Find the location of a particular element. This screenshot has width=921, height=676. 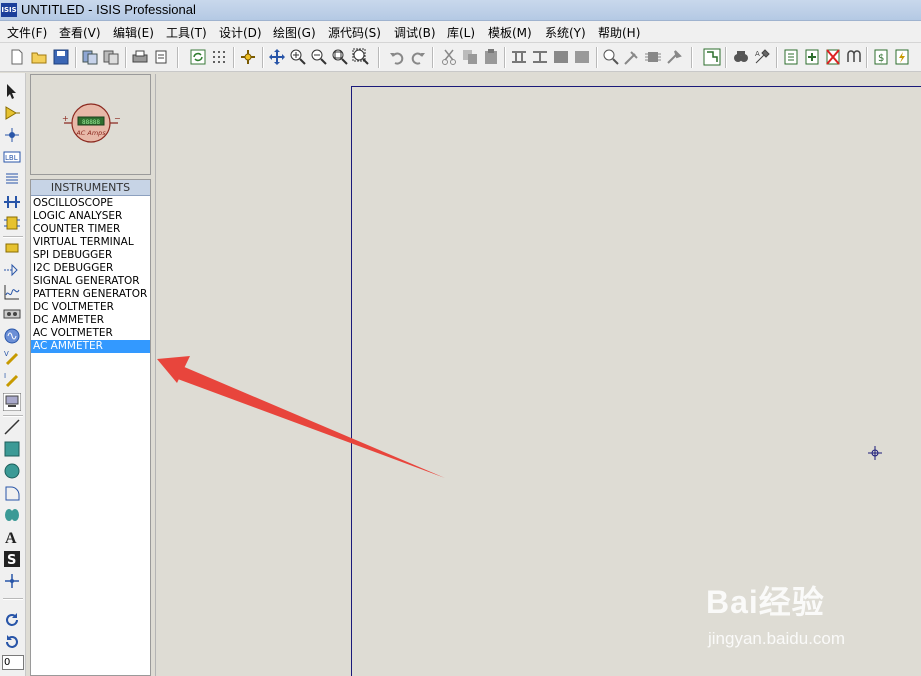

copy-icon is located at coordinates (470, 57).